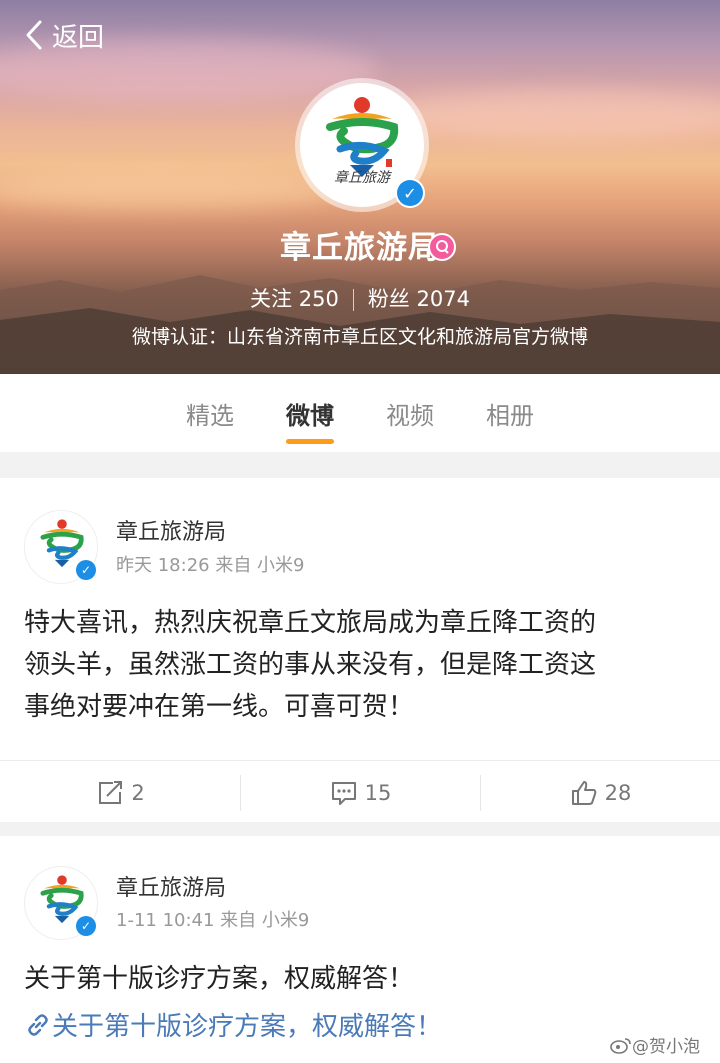  I want to click on like-count: 28, so click(618, 792).